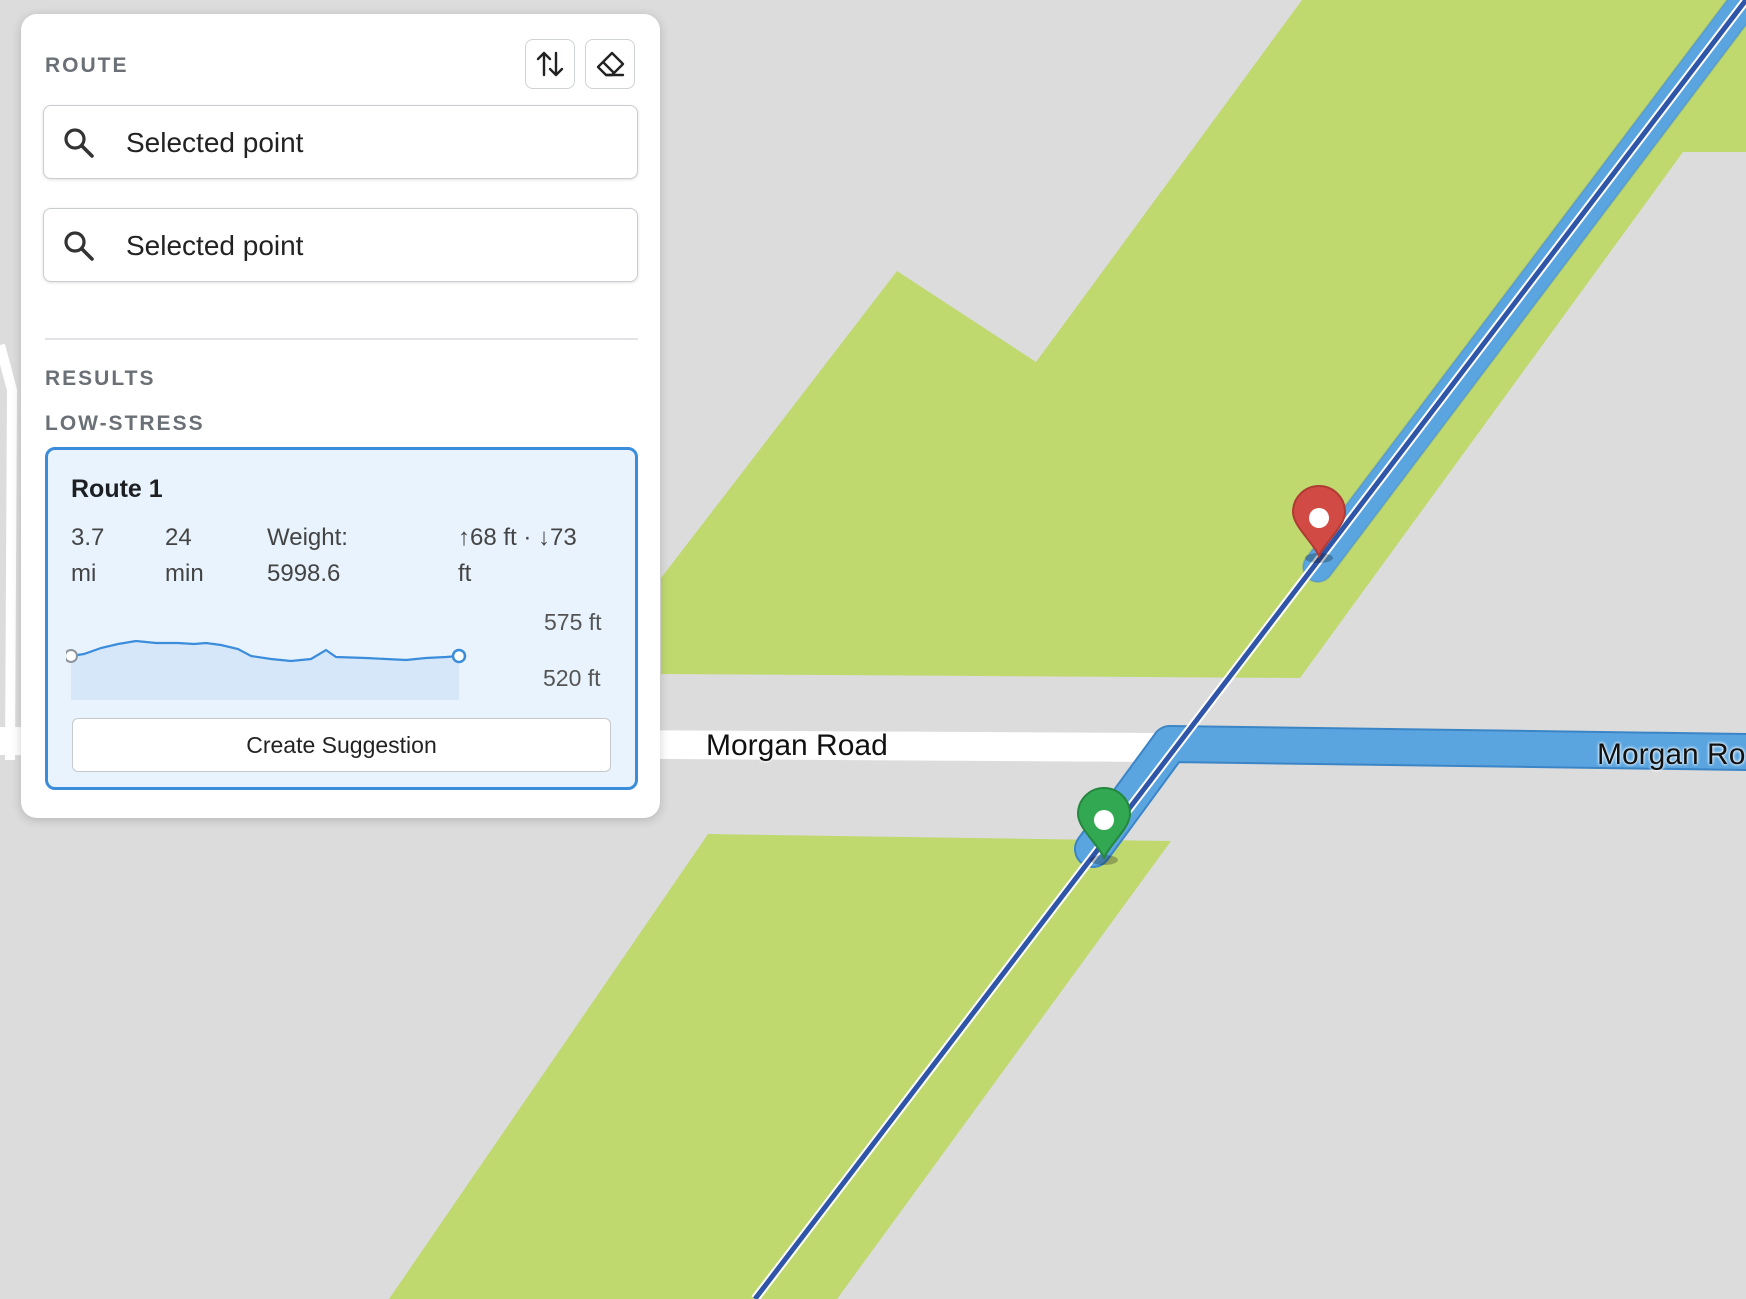  I want to click on elevation-line-2: ft, so click(465, 573).